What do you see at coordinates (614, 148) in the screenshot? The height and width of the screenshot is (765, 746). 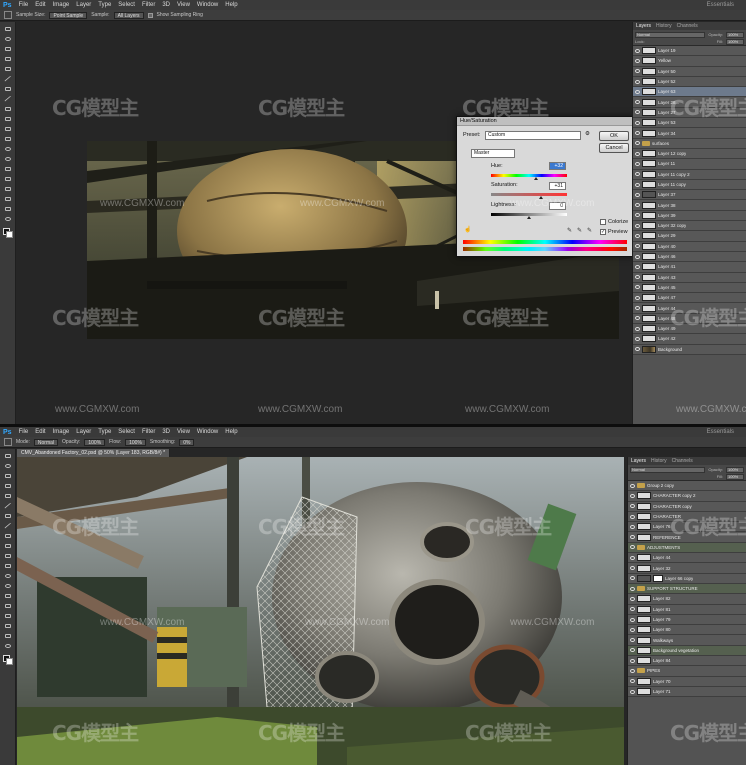 I see `cancel-button: Cancel` at bounding box center [614, 148].